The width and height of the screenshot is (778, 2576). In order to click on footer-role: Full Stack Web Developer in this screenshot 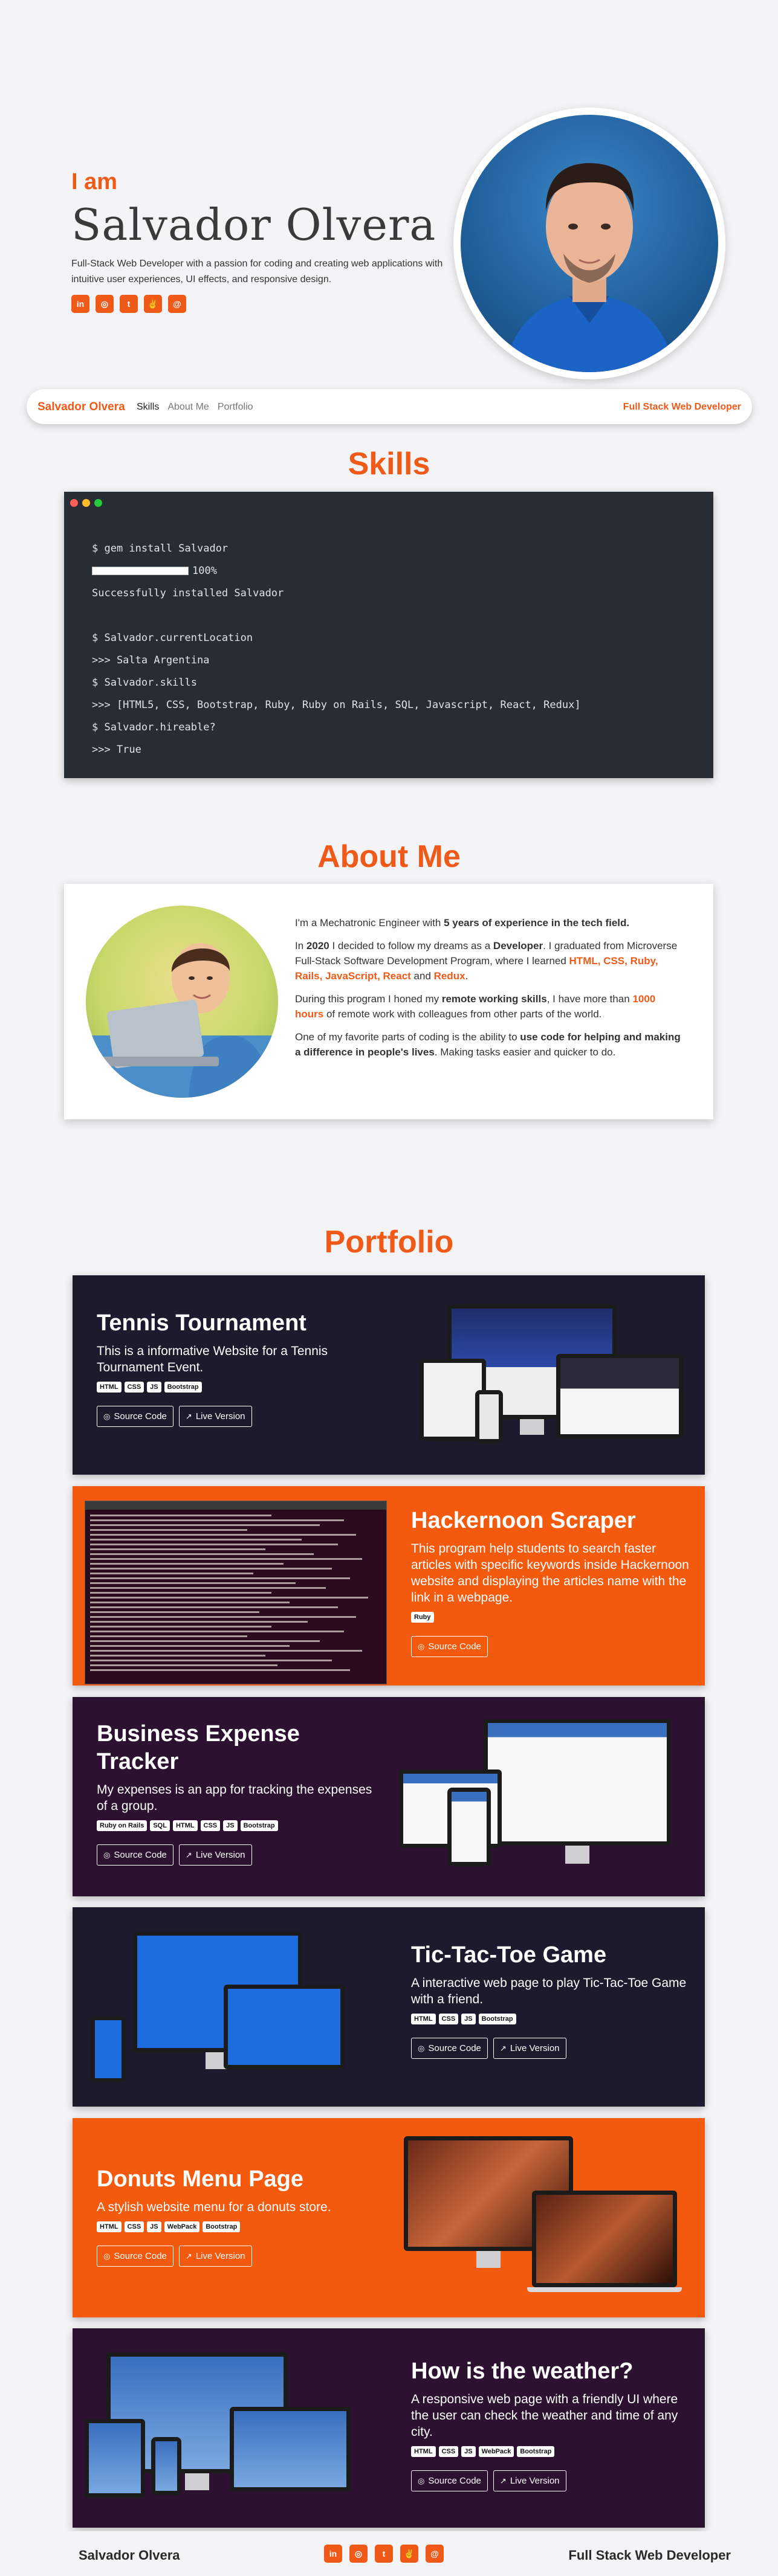, I will do `click(649, 2555)`.